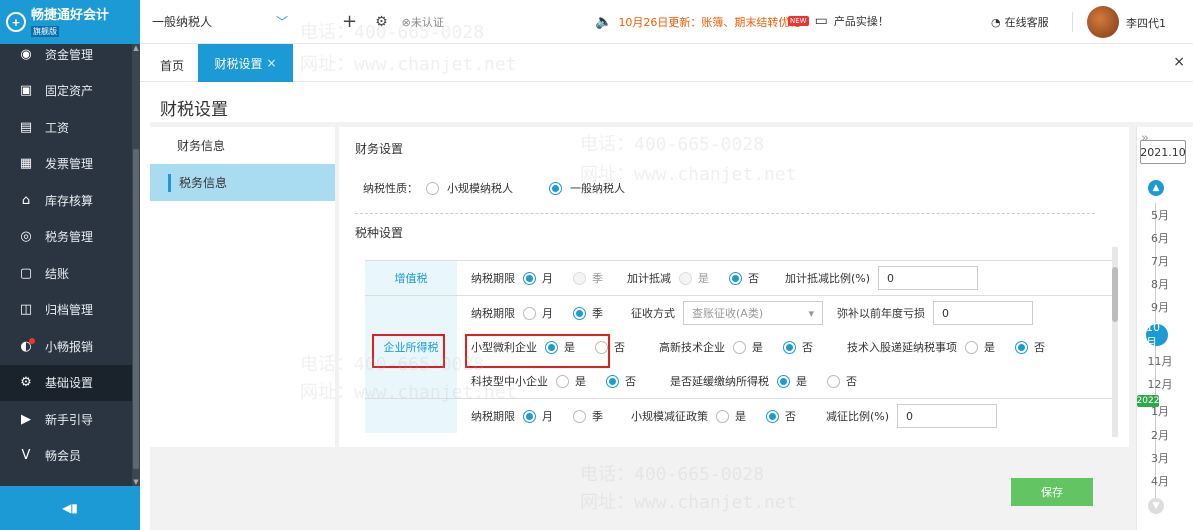 The width and height of the screenshot is (1193, 530). What do you see at coordinates (66, 237) in the screenshot?
I see `sidebar-item-tax: ◎ 税务管理` at bounding box center [66, 237].